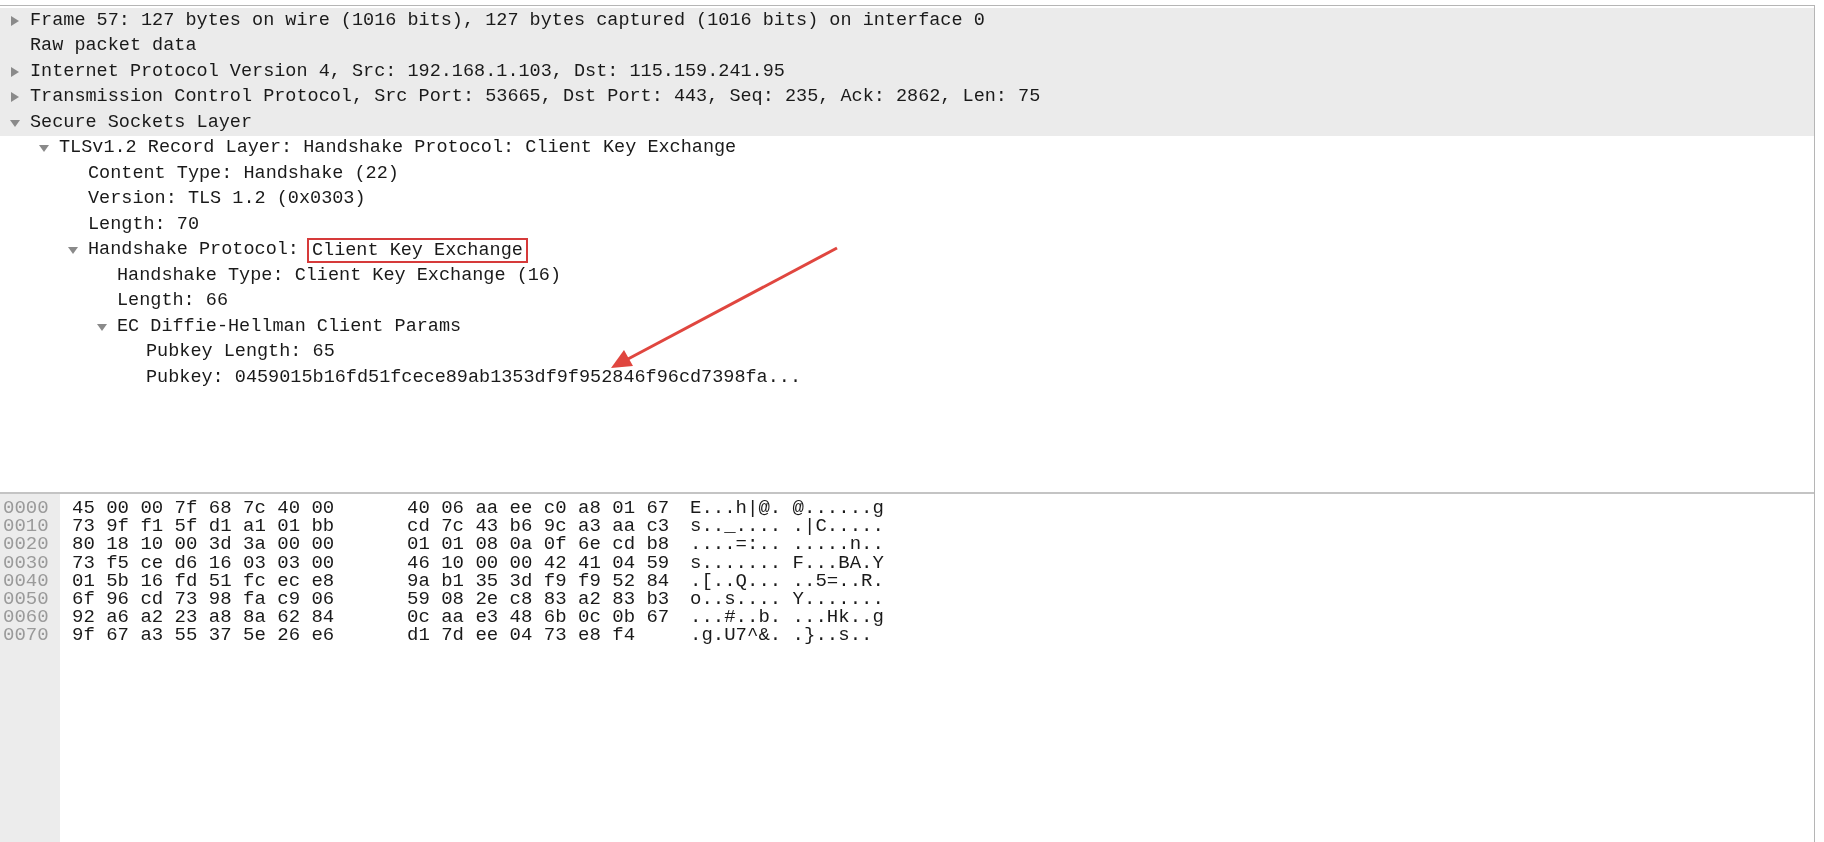  Describe the element at coordinates (26, 599) in the screenshot. I see `offset-label: 0050` at that location.